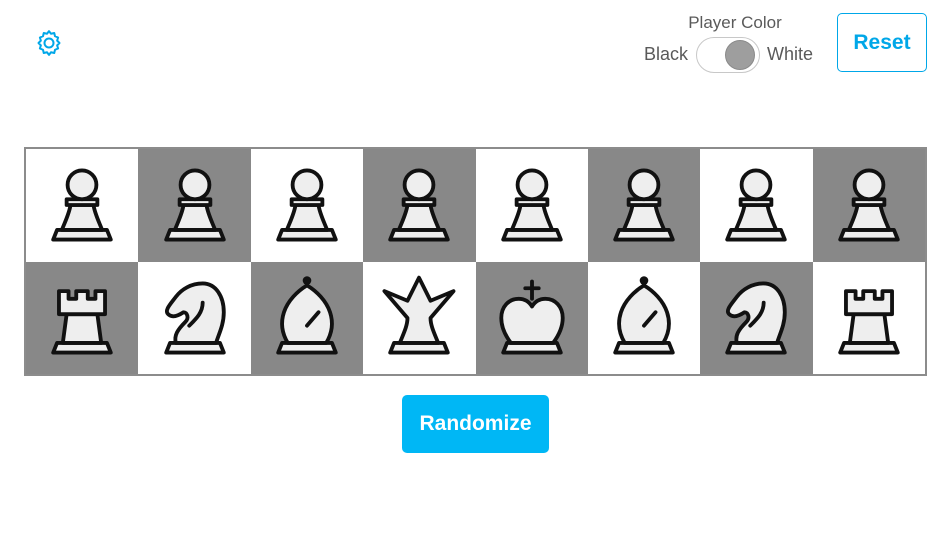 Image resolution: width=950 pixels, height=534 pixels. I want to click on player-color-toggle-row: Black White, so click(730, 55).